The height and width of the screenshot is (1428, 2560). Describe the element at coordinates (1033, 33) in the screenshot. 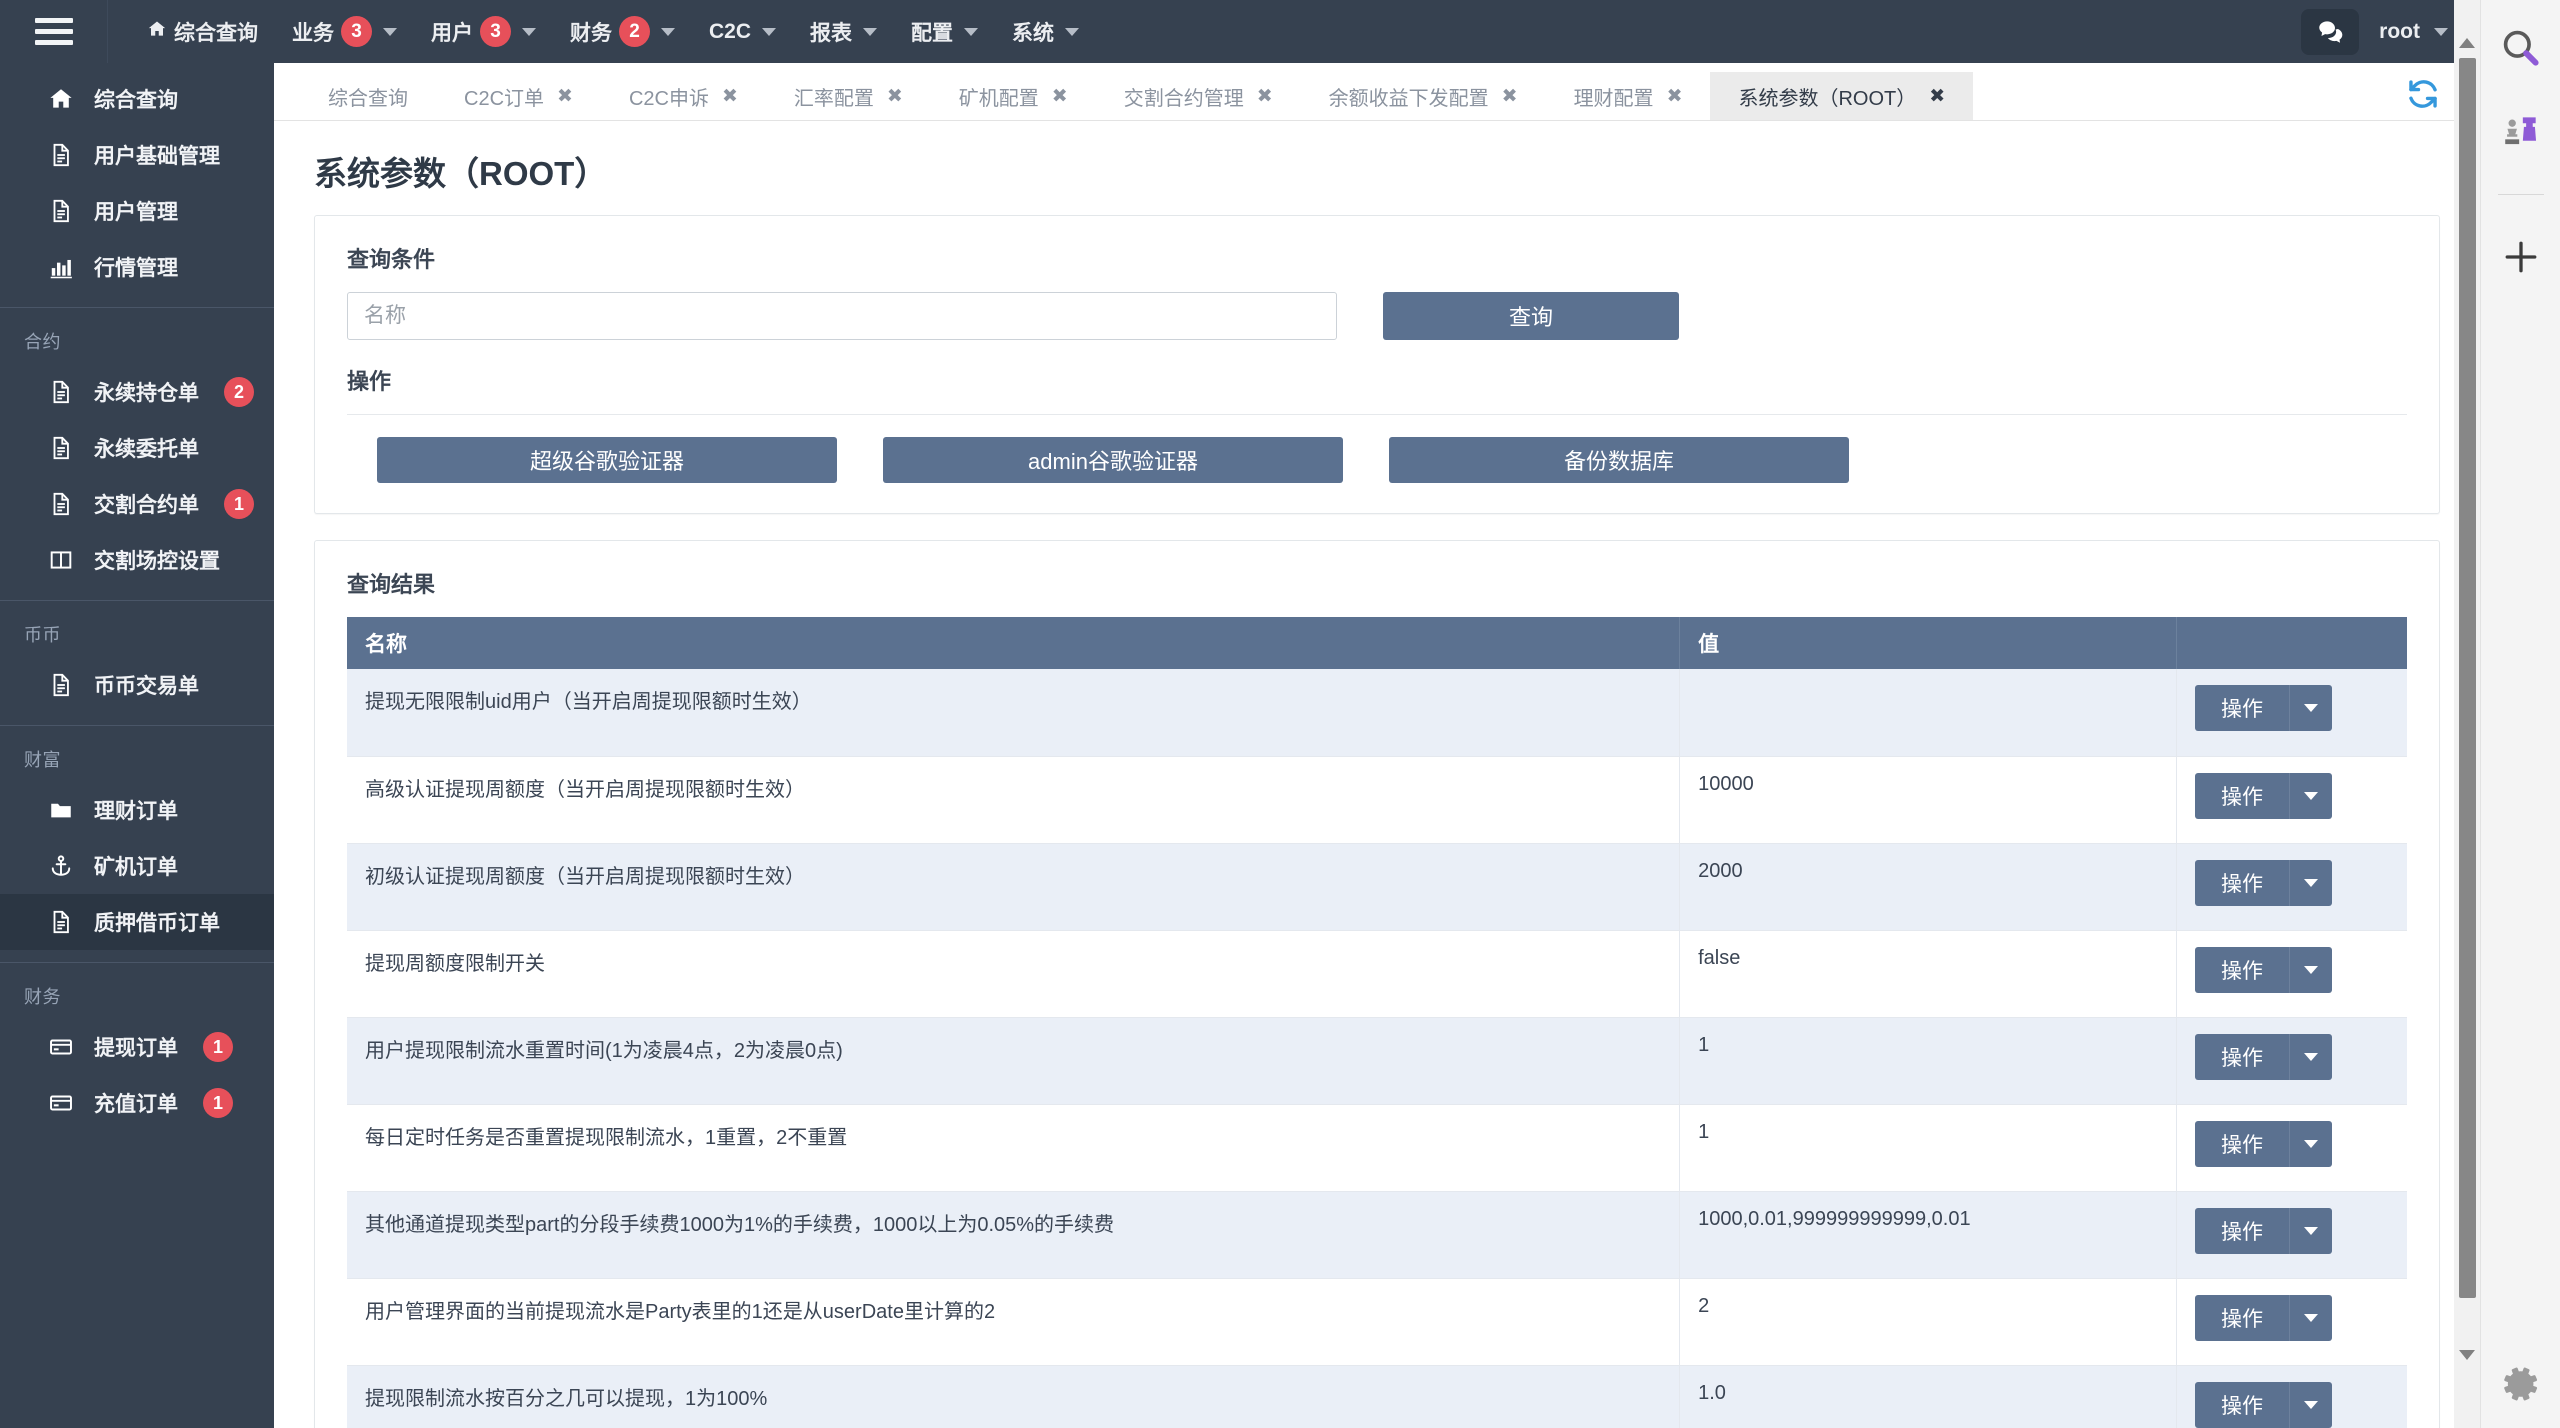

I see `nav-item-label: 系统` at that location.